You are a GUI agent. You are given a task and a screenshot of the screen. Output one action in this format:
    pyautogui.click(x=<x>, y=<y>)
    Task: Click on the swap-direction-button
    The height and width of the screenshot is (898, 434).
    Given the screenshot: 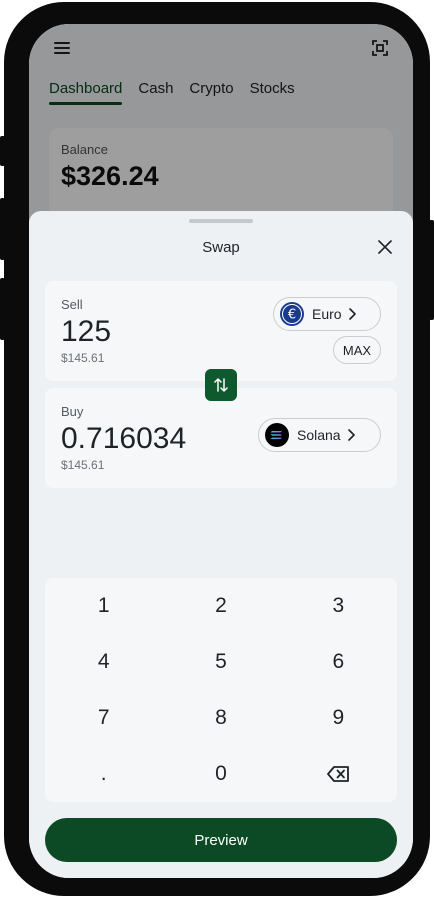 What is the action you would take?
    pyautogui.click(x=221, y=385)
    